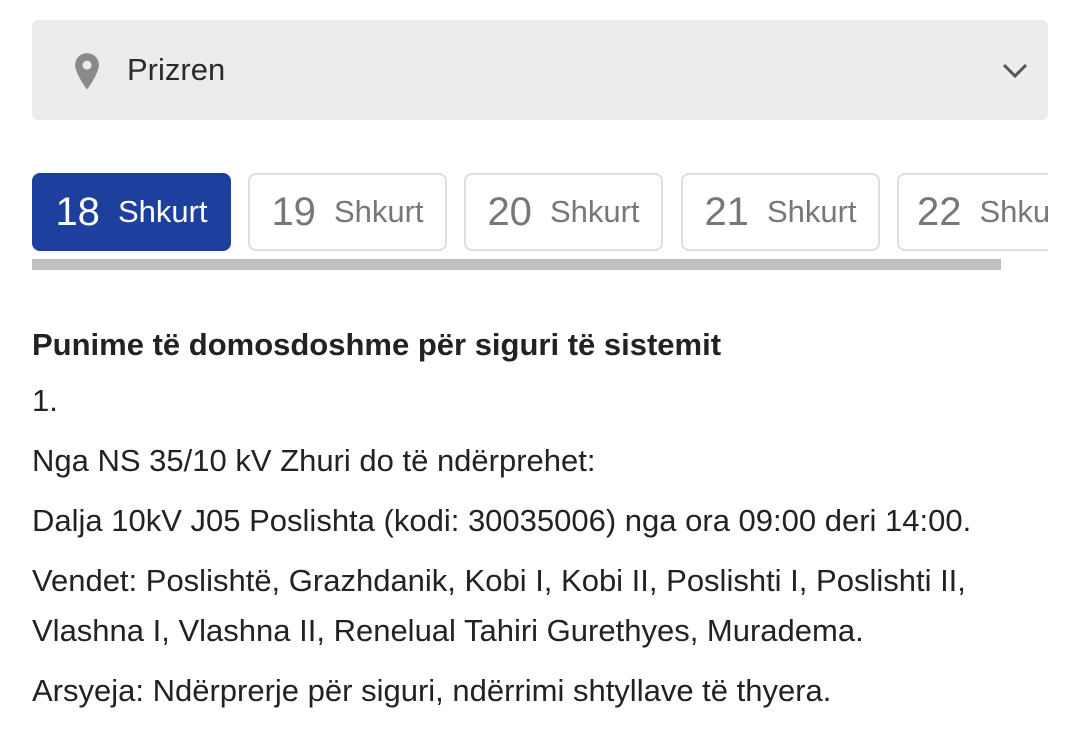 The image size is (1080, 743). I want to click on location-select: Prizren, so click(540, 70).